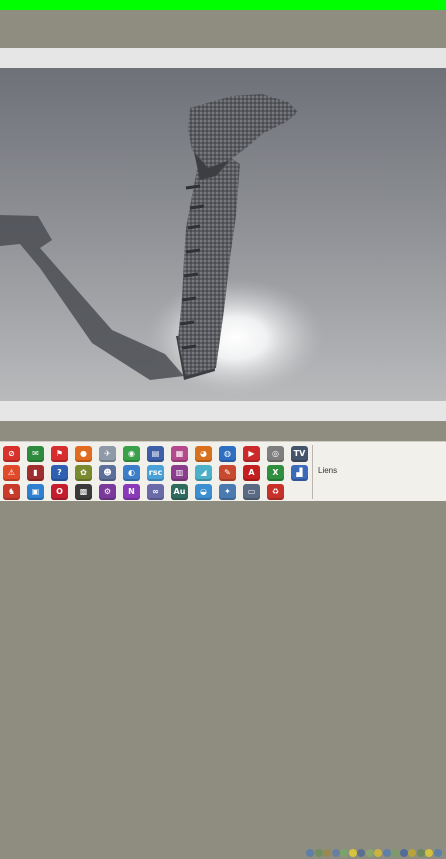  Describe the element at coordinates (107, 473) in the screenshot. I see `users-icon: ☻` at that location.